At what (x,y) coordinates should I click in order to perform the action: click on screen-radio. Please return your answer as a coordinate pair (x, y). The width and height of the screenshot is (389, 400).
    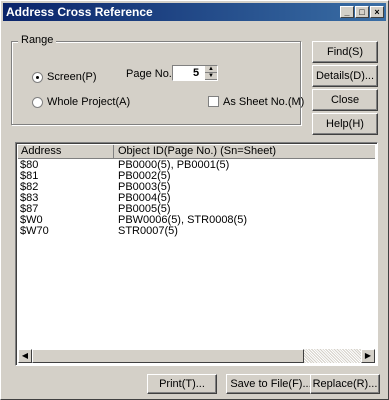
    Looking at the image, I should click on (37, 77).